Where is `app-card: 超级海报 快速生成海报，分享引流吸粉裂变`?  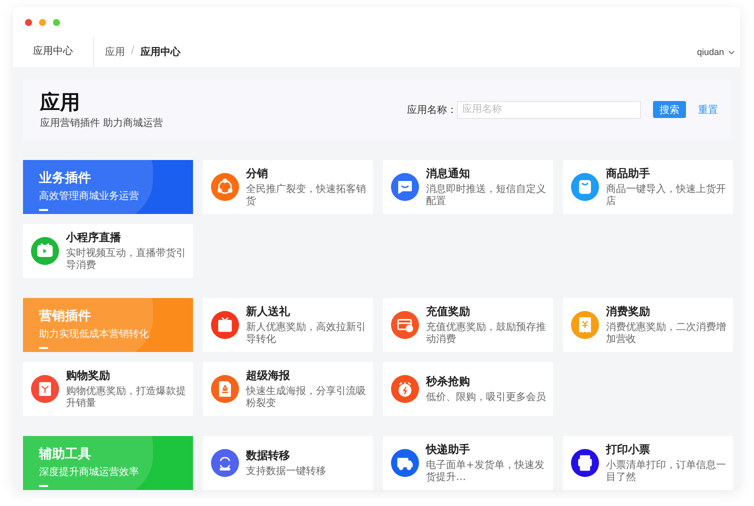 app-card: 超级海报 快速生成海报，分享引流吸粉裂变 is located at coordinates (288, 389).